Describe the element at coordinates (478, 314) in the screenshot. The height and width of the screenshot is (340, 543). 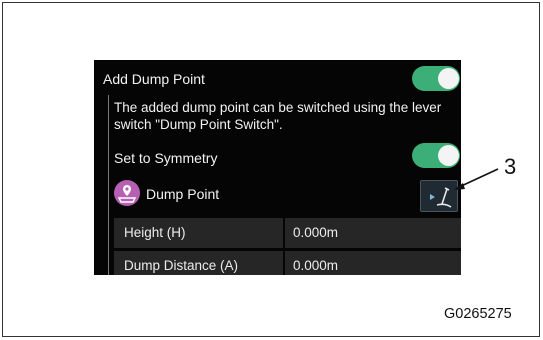
I see `figure-id: G0265275` at that location.